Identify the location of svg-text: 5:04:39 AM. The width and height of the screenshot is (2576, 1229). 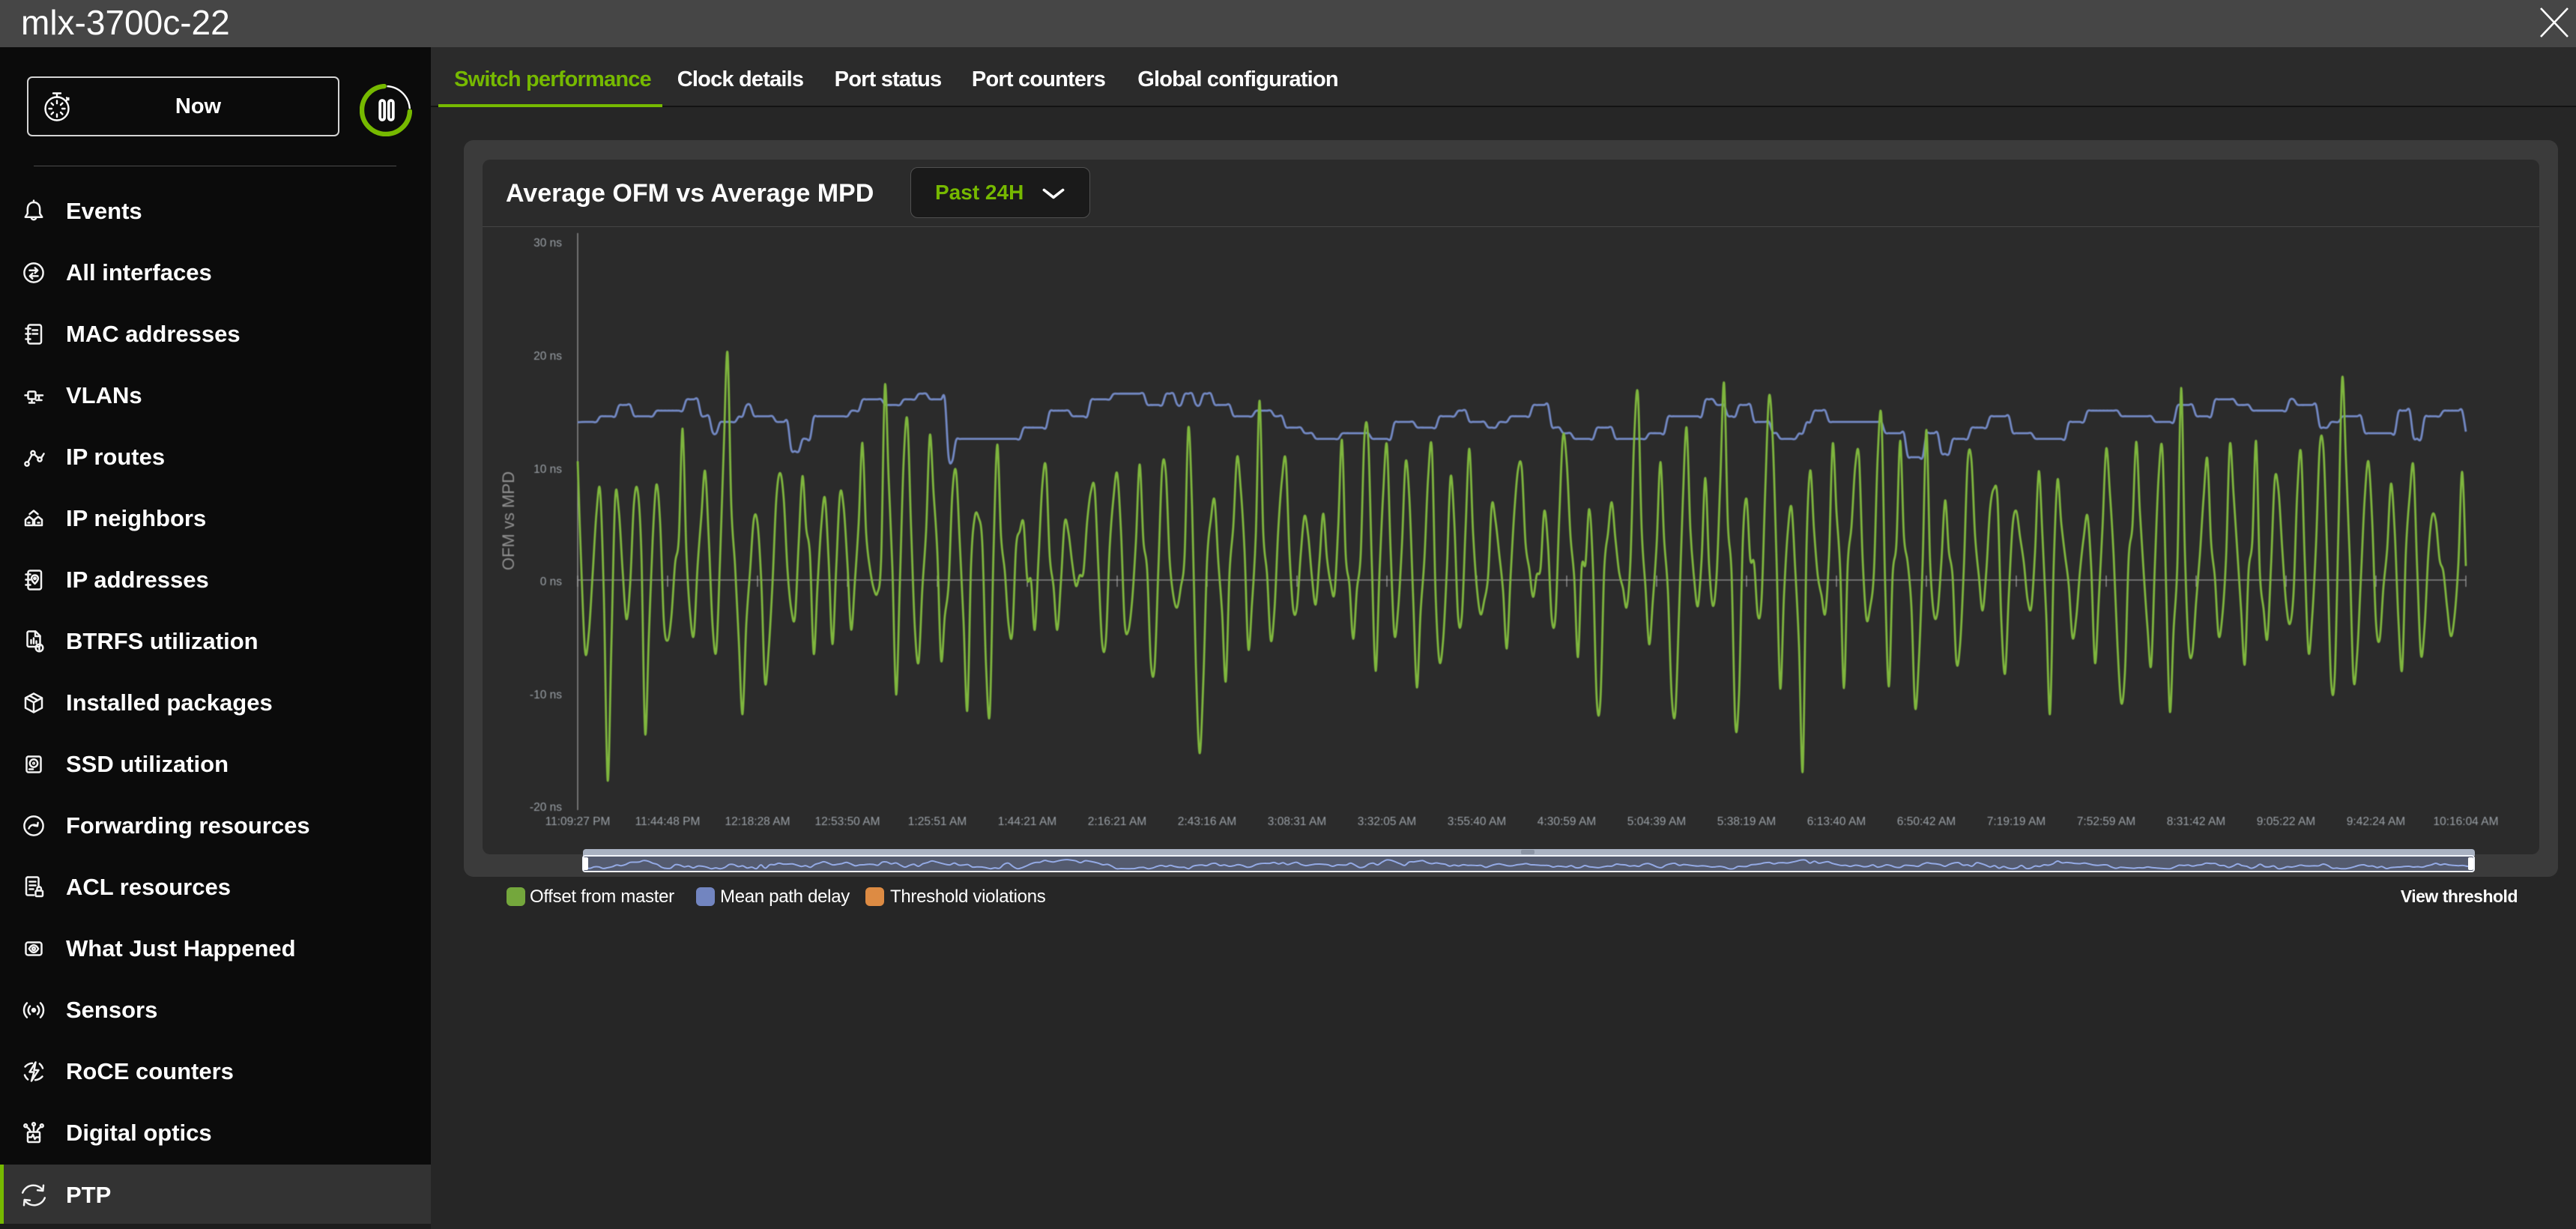
(1656, 821).